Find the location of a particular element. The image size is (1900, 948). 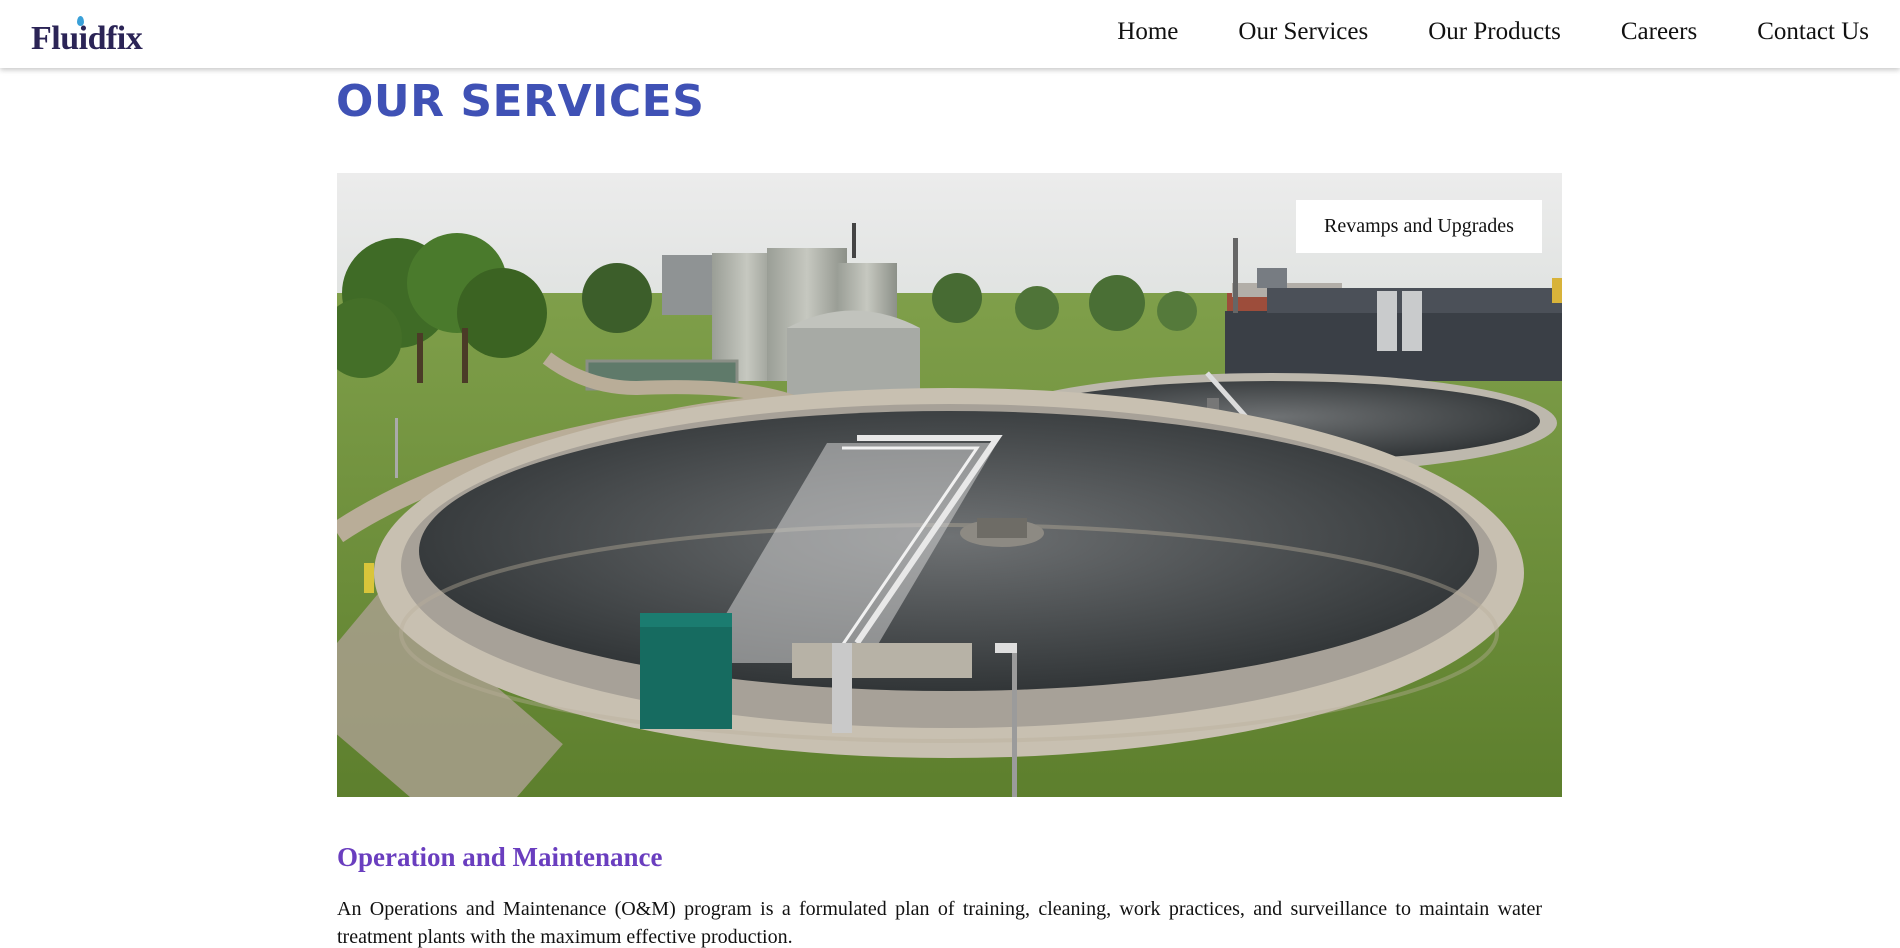

page-title: OUR SERVICES is located at coordinates (520, 101).